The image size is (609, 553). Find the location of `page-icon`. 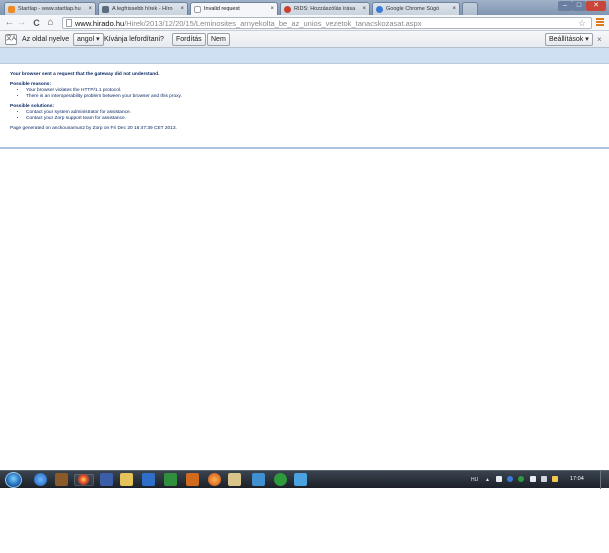

page-icon is located at coordinates (69, 23).